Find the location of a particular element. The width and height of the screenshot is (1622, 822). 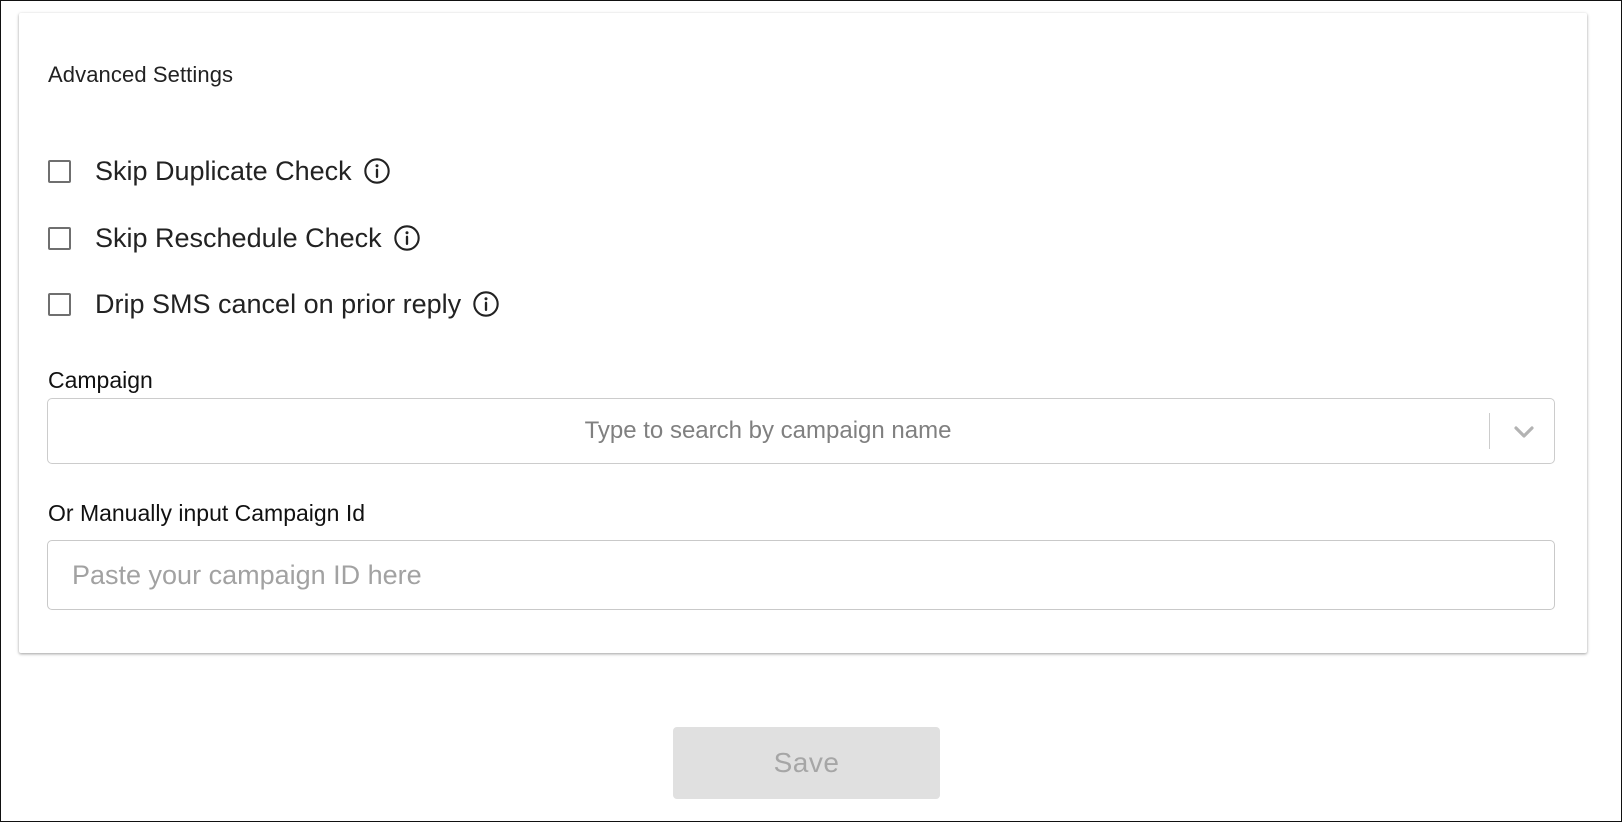

campaign-id-label: Or Manually input Campaign Id is located at coordinates (207, 513).